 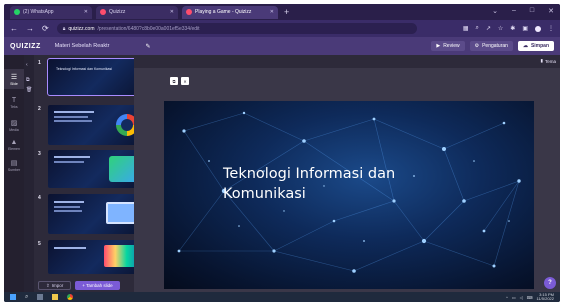 What do you see at coordinates (96, 77) in the screenshot?
I see `thumbnail-slide-1: Teknologi Informasi dan Komunikasi` at bounding box center [96, 77].